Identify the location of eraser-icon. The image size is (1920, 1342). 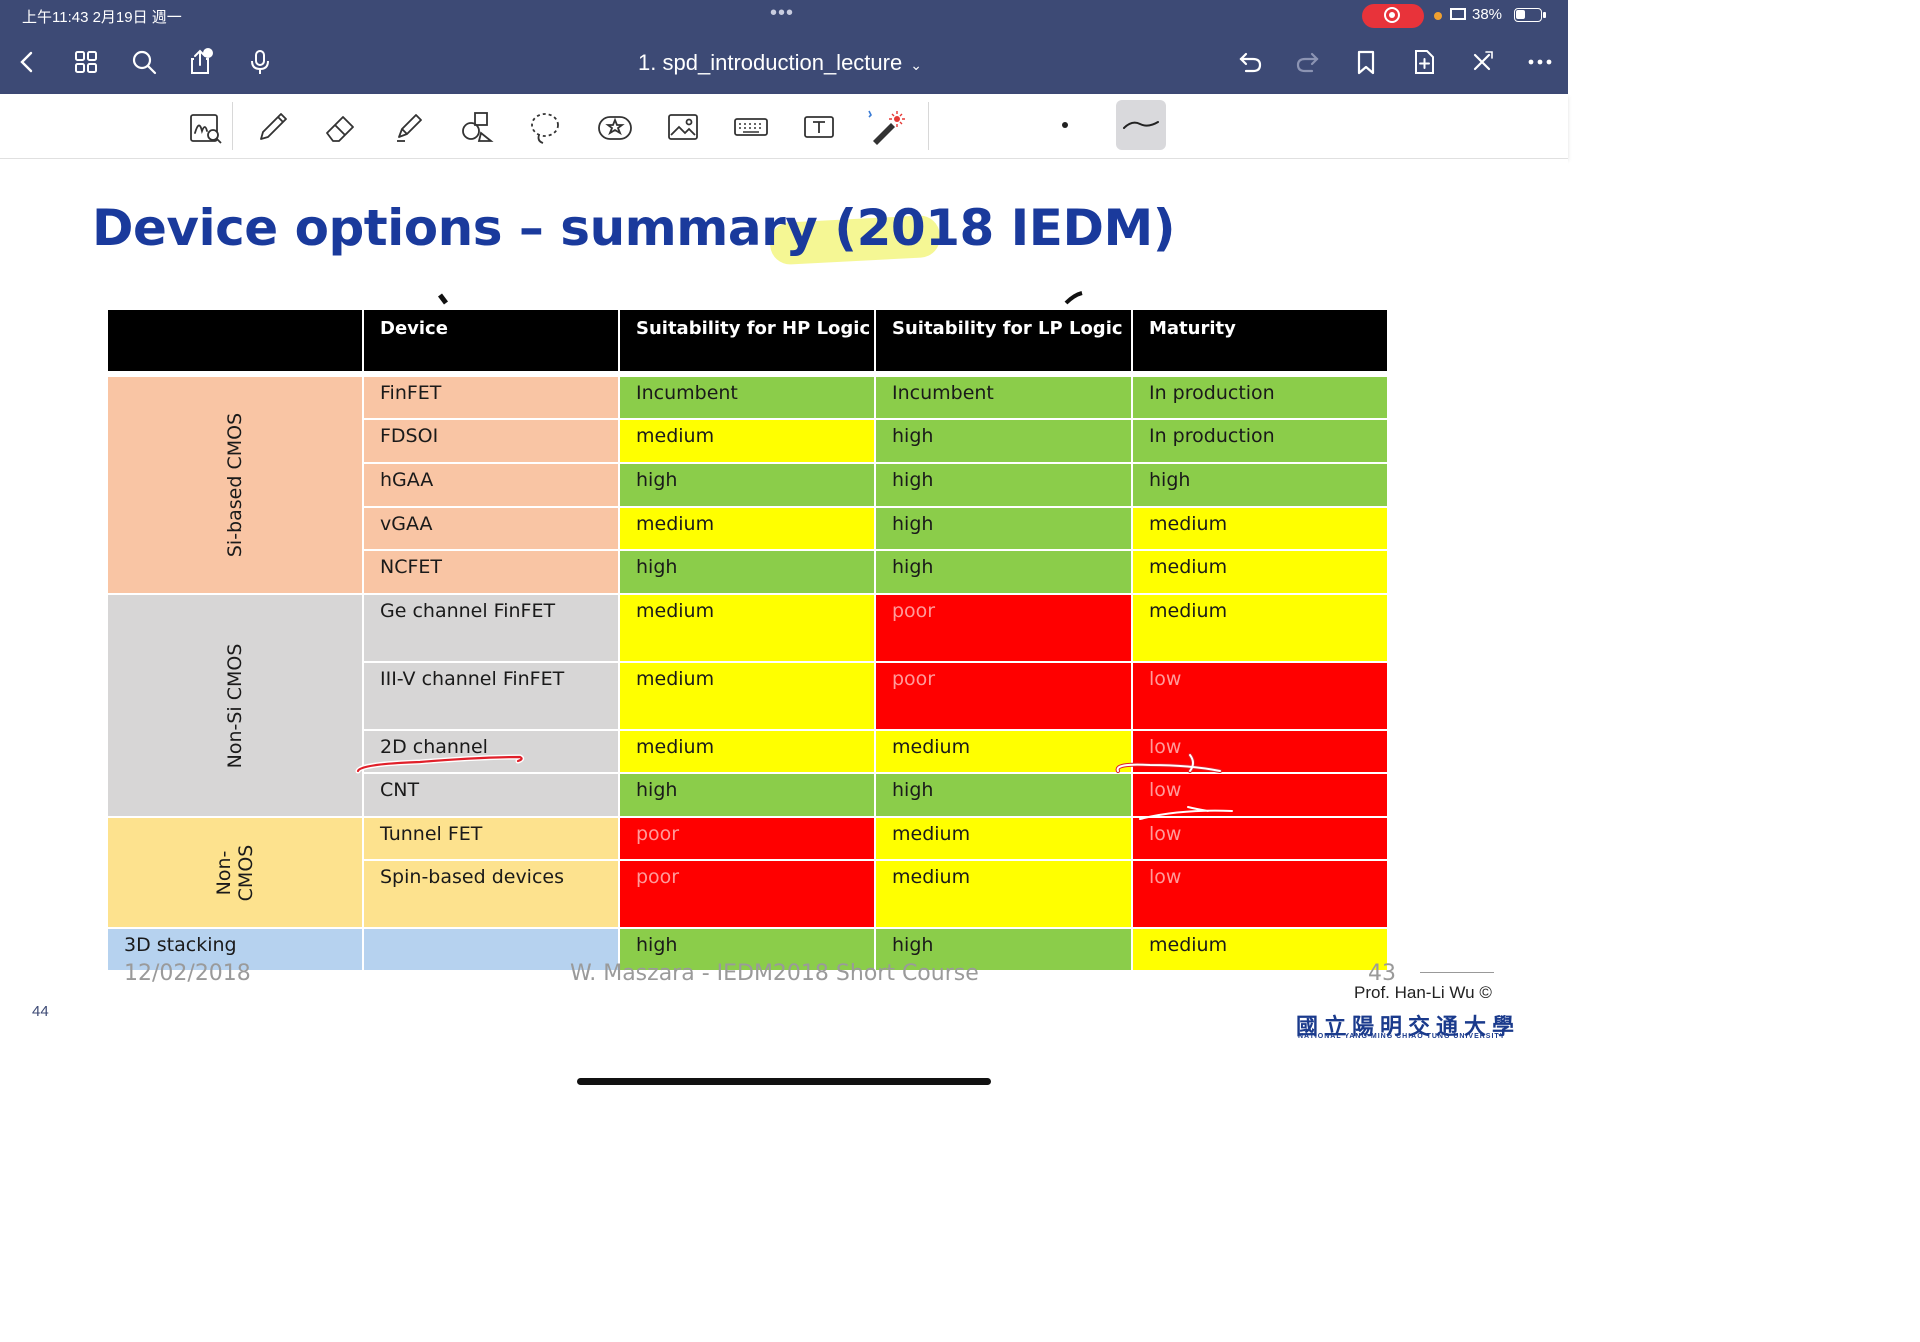
(341, 127).